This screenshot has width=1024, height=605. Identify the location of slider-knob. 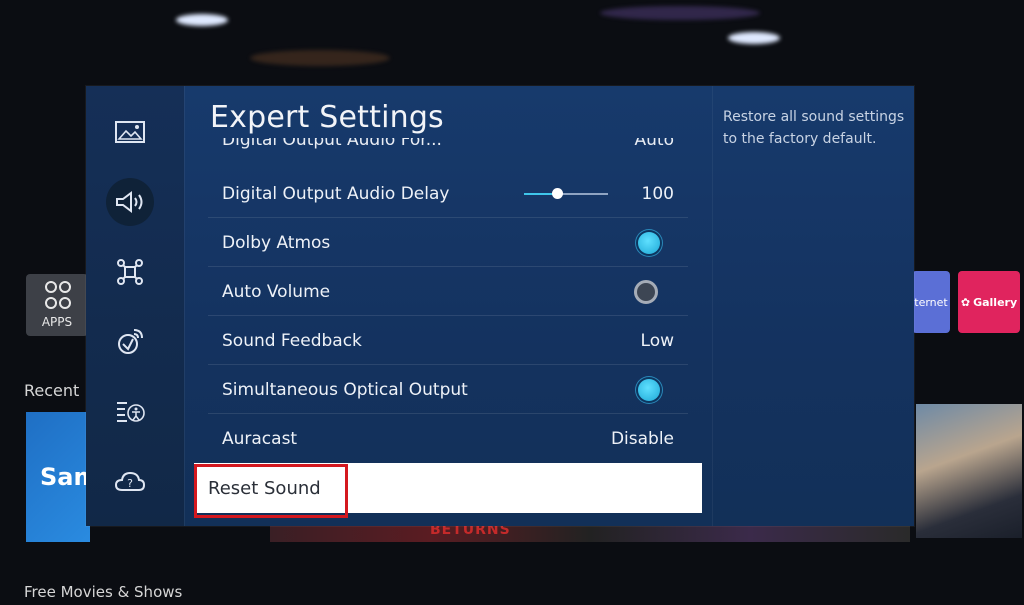
(558, 193).